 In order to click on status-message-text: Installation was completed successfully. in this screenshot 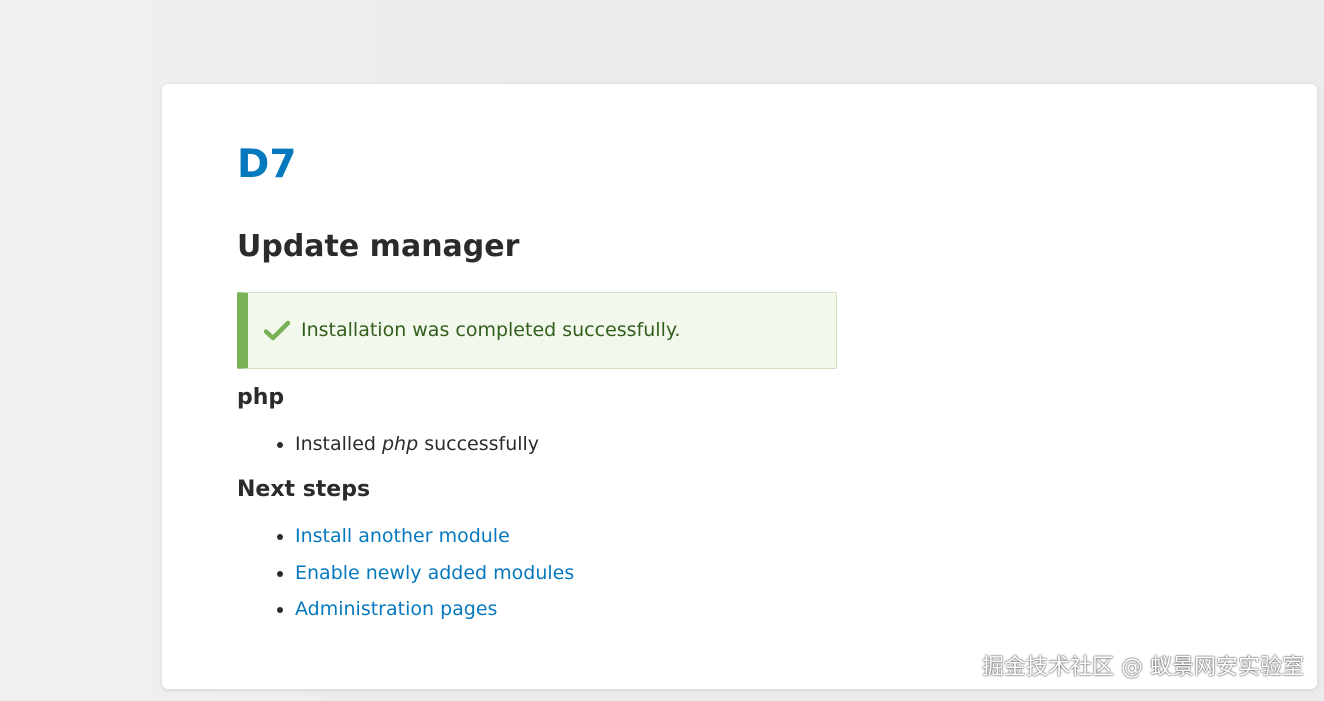, I will do `click(491, 330)`.